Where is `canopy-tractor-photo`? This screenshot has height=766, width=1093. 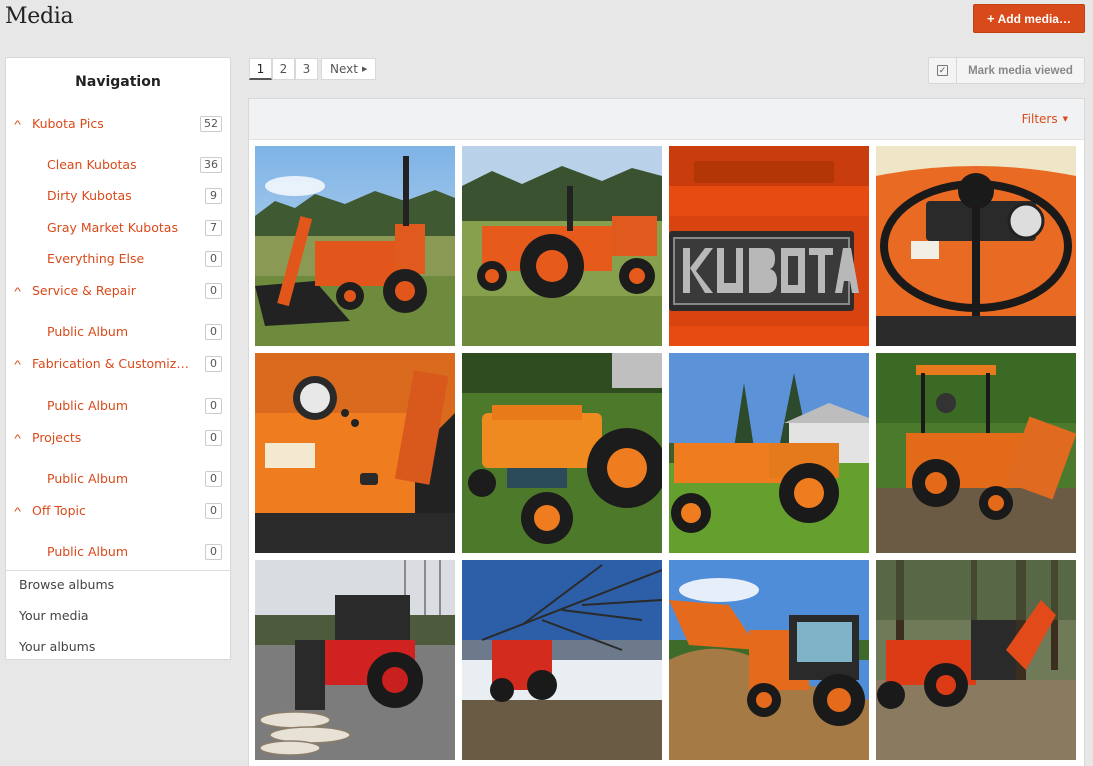
canopy-tractor-photo is located at coordinates (976, 453).